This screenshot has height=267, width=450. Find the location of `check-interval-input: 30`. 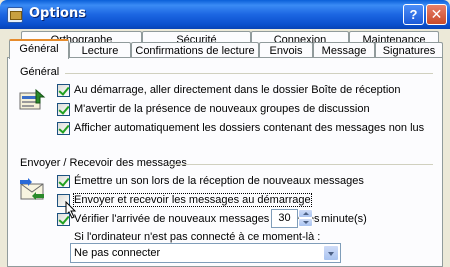

check-interval-input: 30 is located at coordinates (284, 218).